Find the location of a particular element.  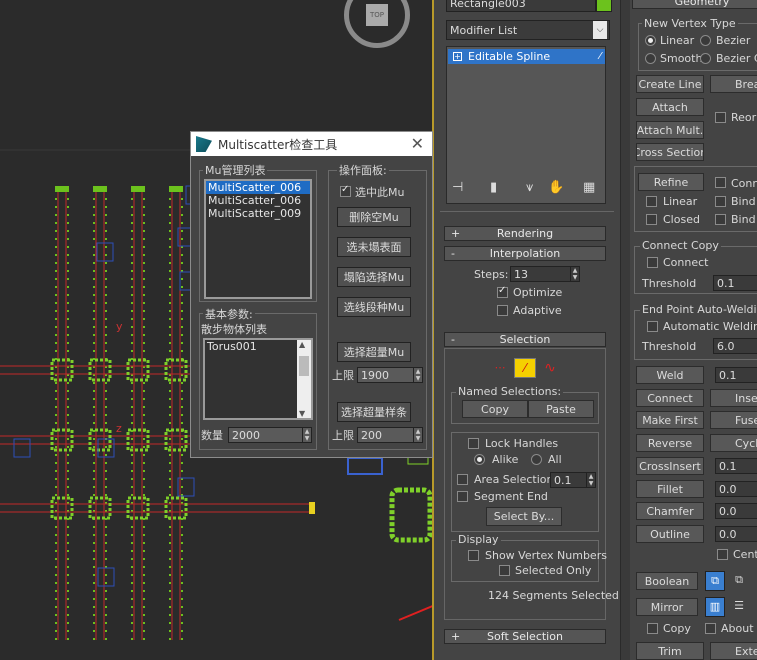

rollout-rendering: + Rendering is located at coordinates (525, 233).